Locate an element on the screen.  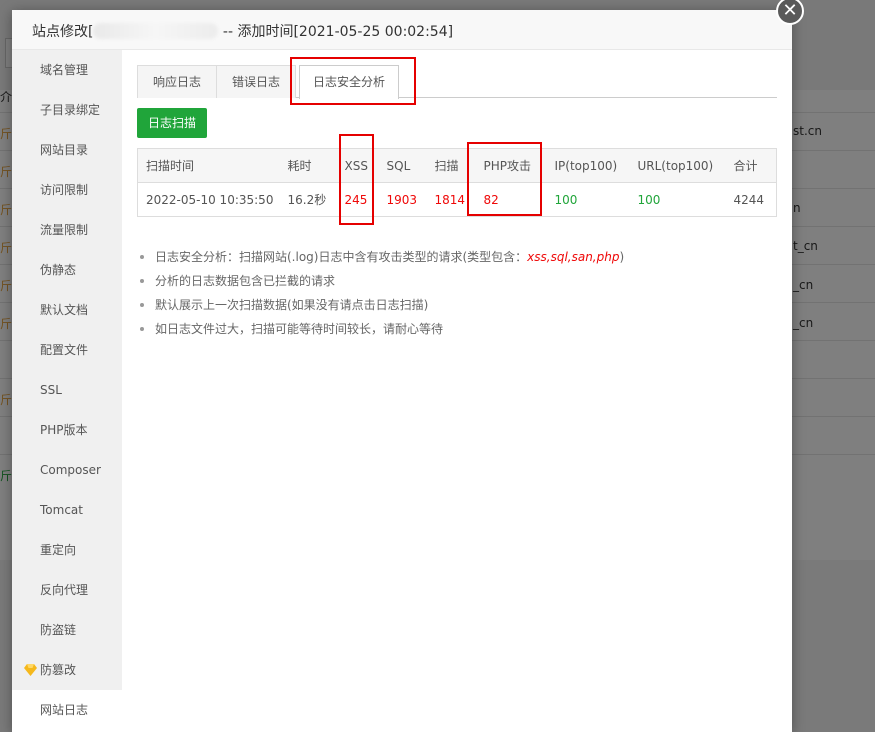
note-item: 如日志文件过大，扫描可能等待时间较长，请耐心等待 is located at coordinates (457, 329).